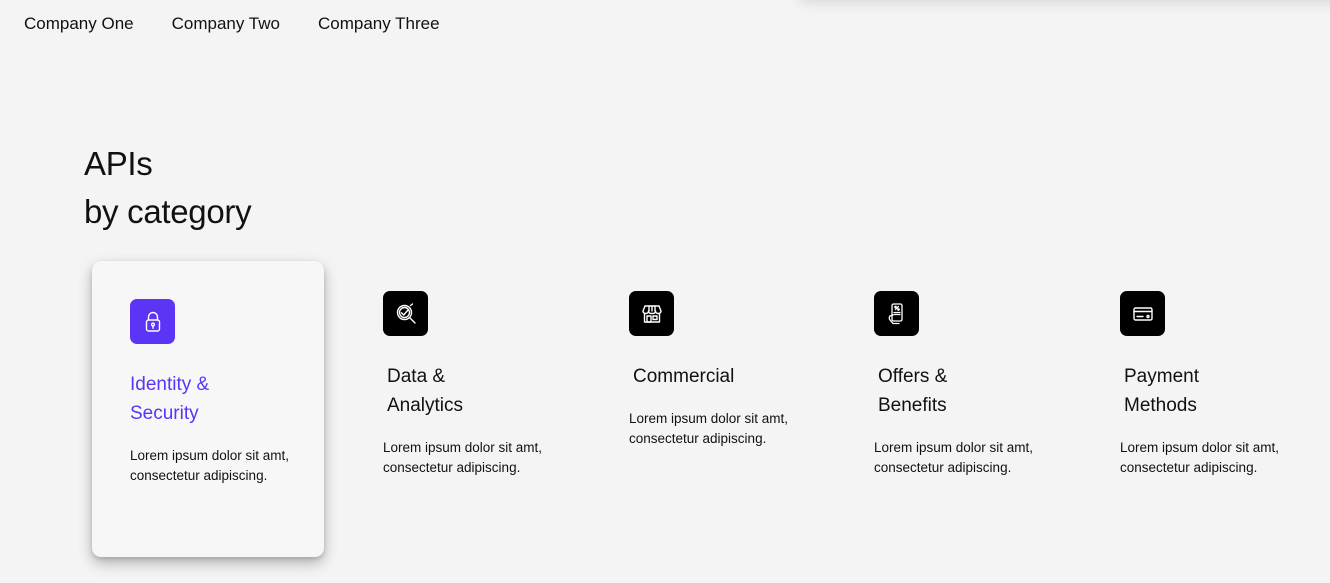  What do you see at coordinates (1161, 376) in the screenshot?
I see `category-title-line1: Payment` at bounding box center [1161, 376].